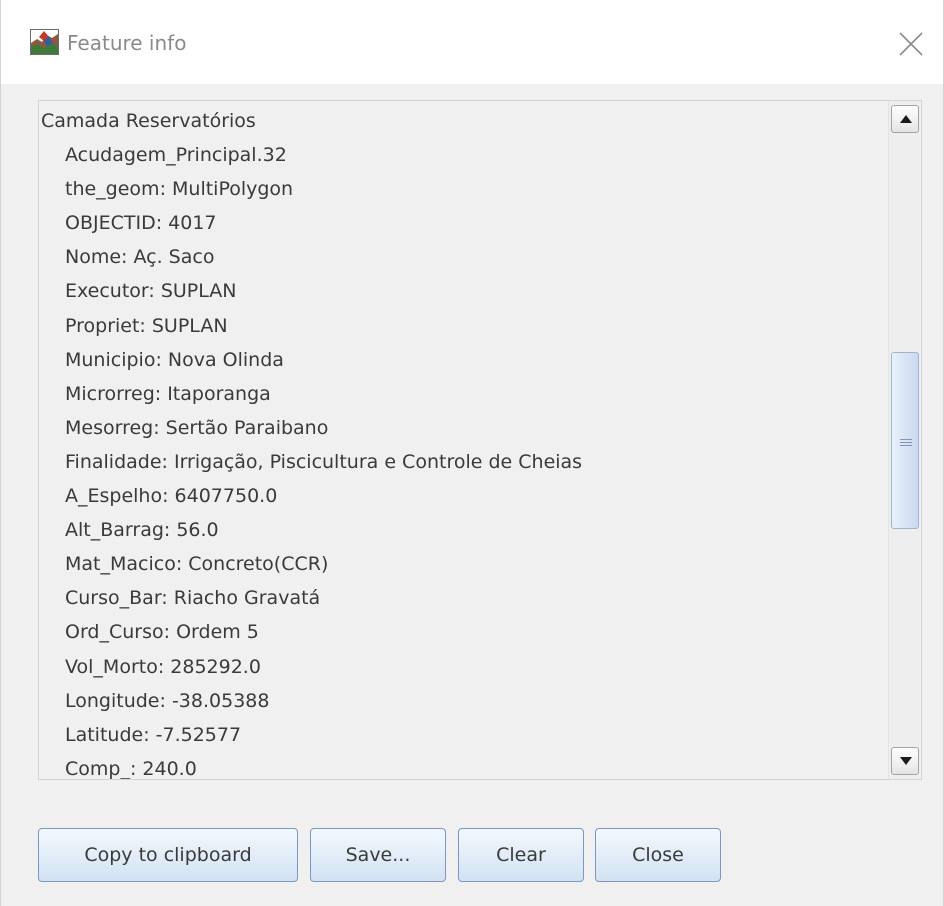  I want to click on feature-attribute-line: Mesorreg: Sertão Paraibano, so click(197, 427).